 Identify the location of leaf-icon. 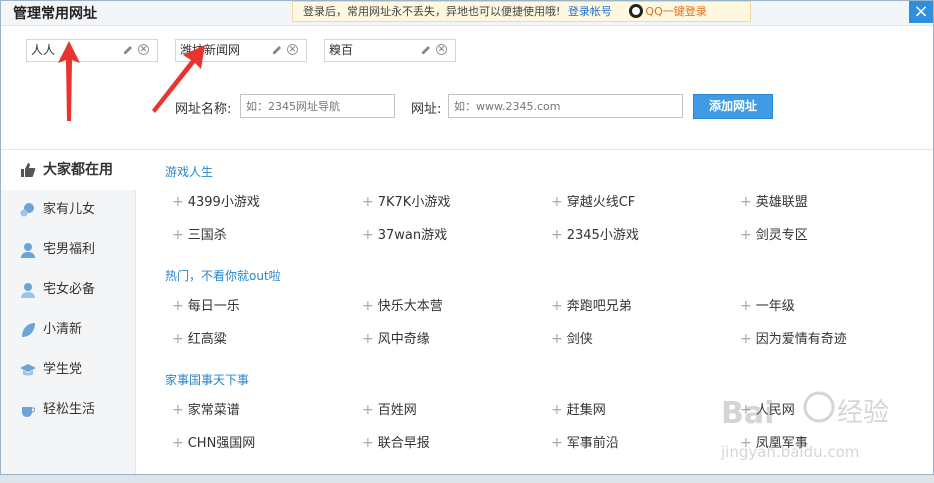
(28, 330).